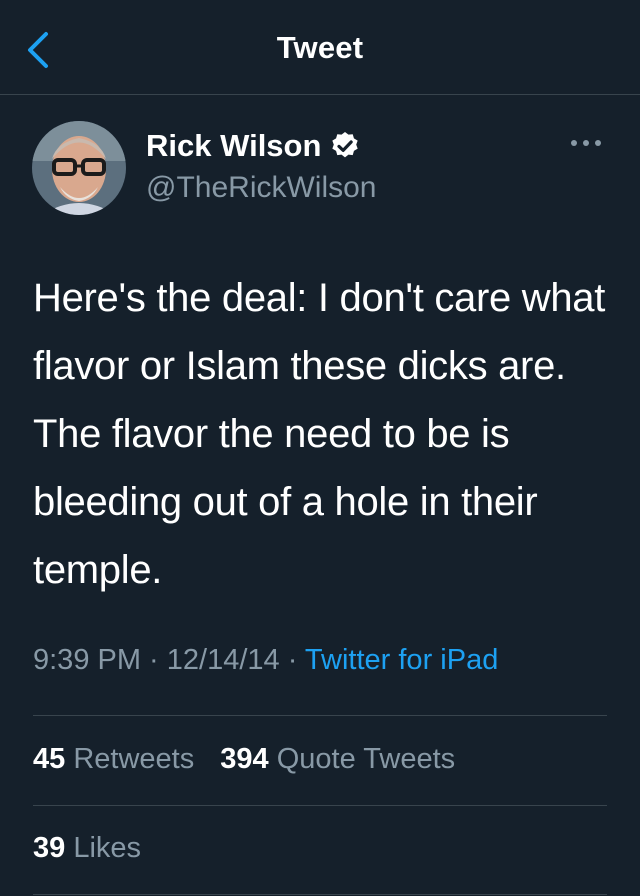 The width and height of the screenshot is (640, 896). What do you see at coordinates (261, 188) in the screenshot?
I see `author-handle: @TheRickWilson` at bounding box center [261, 188].